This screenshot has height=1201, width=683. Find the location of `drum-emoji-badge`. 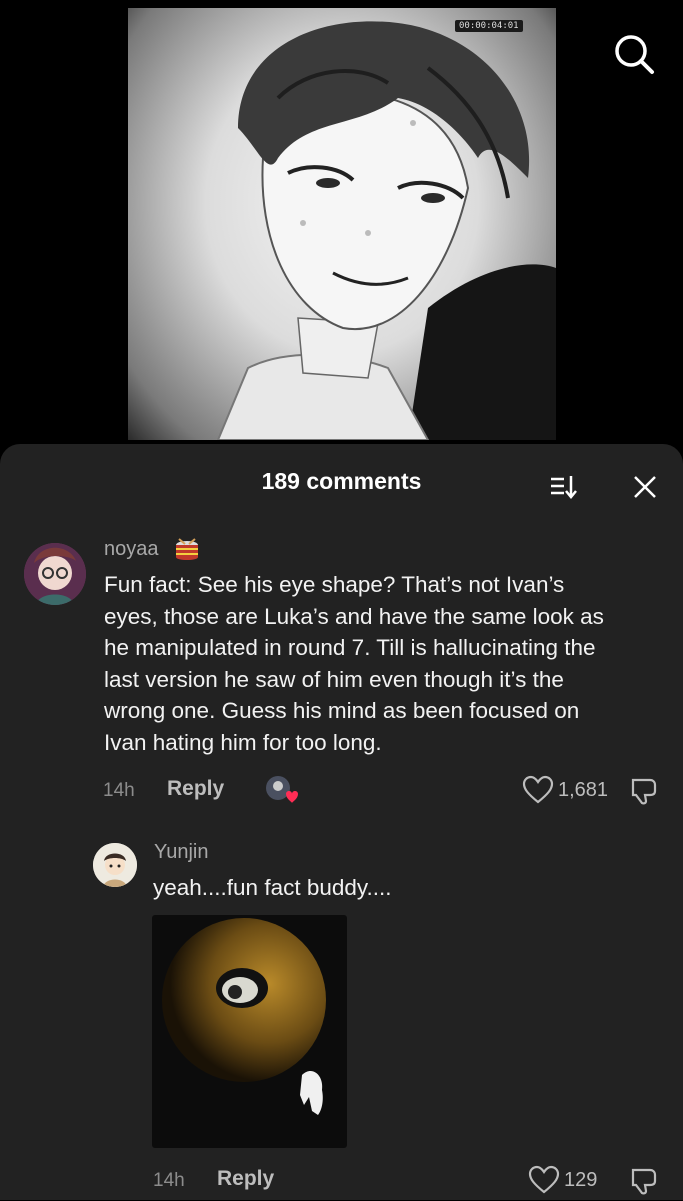

drum-emoji-badge is located at coordinates (187, 552).